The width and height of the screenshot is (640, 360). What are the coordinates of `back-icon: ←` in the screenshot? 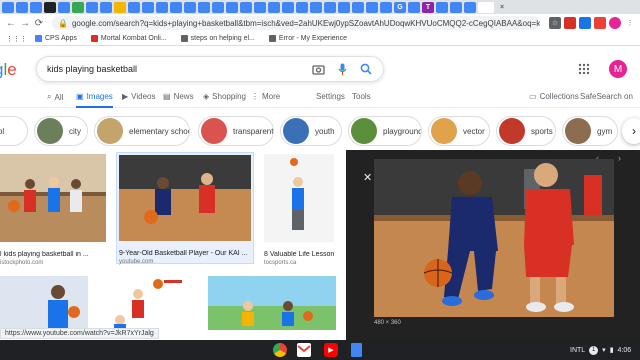 It's located at (11, 23).